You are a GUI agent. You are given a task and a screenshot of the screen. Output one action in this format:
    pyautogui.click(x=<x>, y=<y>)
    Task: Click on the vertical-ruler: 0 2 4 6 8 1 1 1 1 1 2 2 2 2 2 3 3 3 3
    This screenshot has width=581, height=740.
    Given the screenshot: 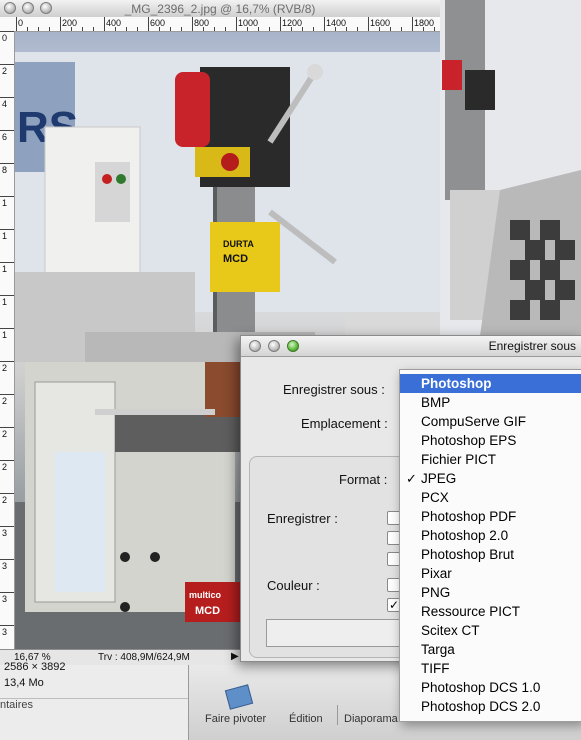 What is the action you would take?
    pyautogui.click(x=7, y=340)
    